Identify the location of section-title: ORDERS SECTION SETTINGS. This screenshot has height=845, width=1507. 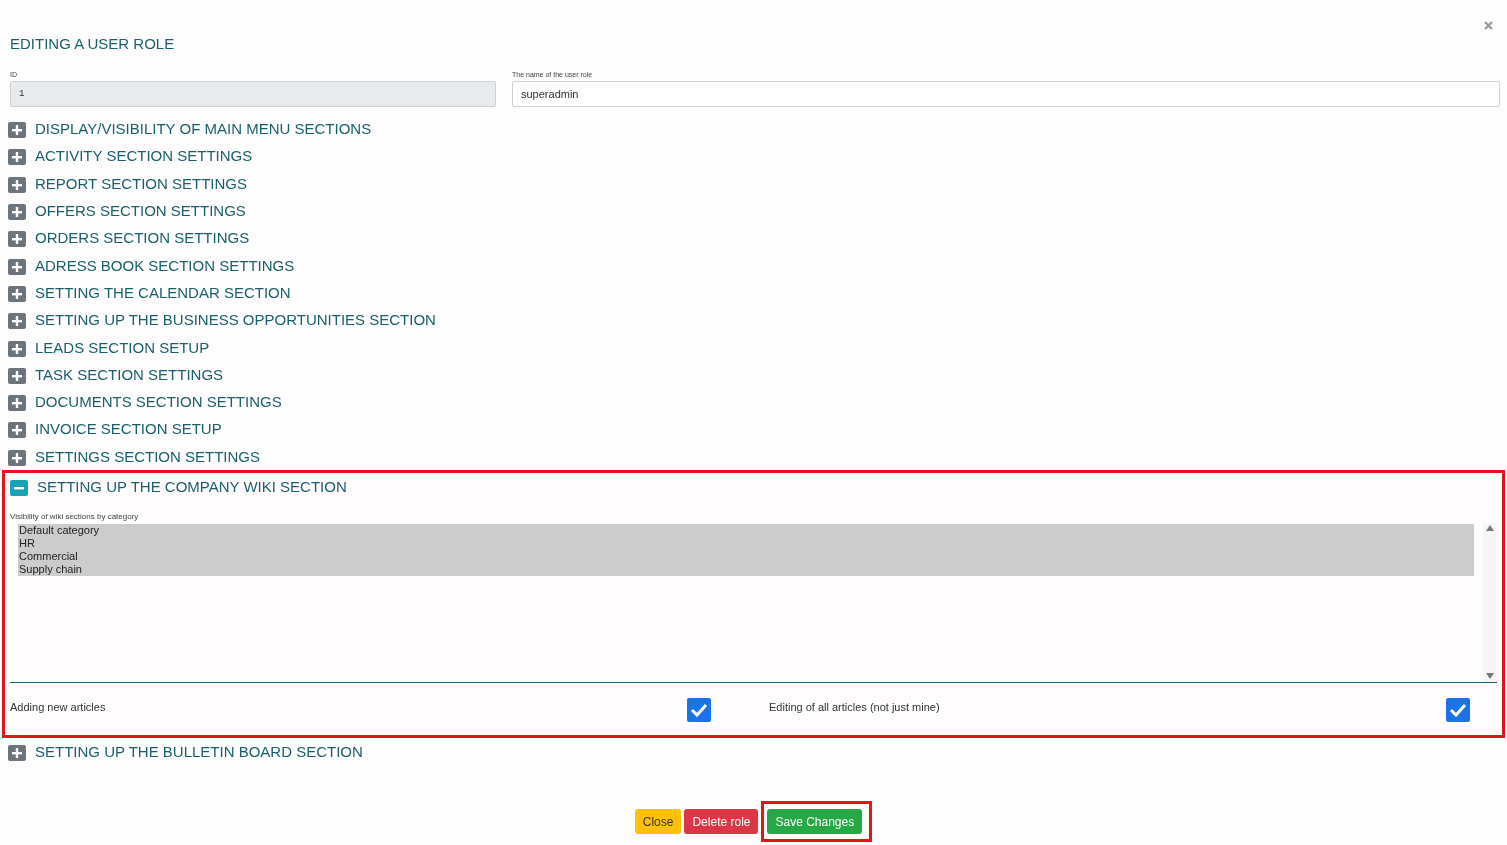
(142, 238).